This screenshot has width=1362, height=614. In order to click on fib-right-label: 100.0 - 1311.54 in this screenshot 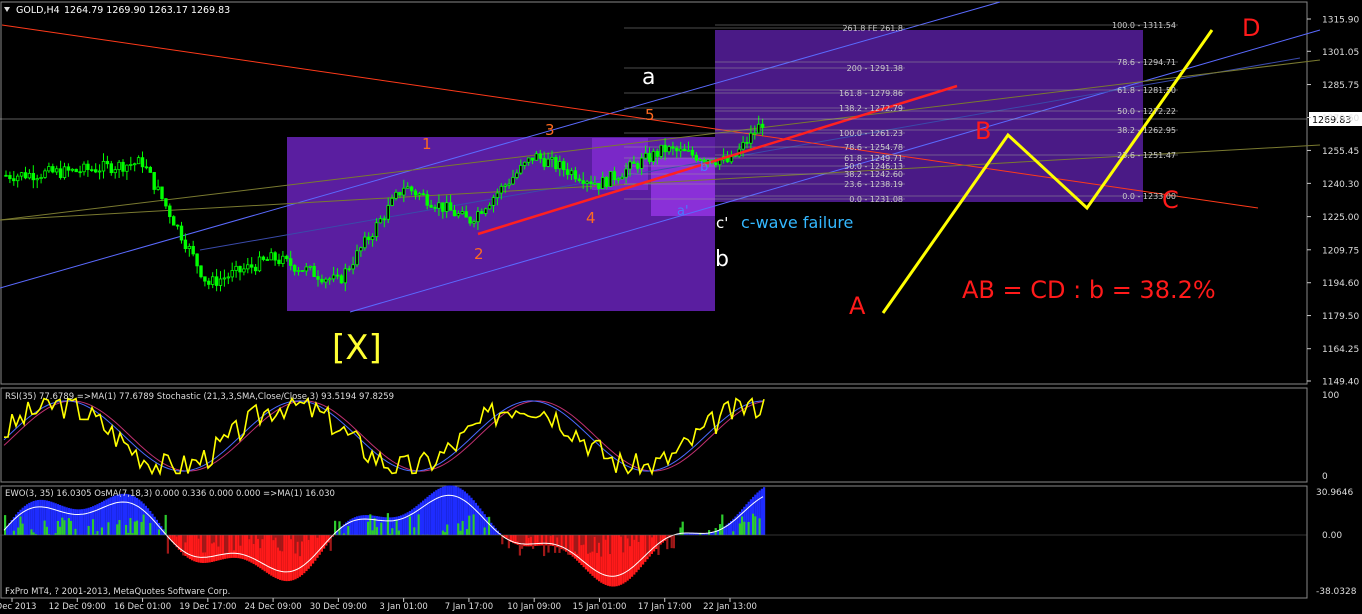, I will do `click(1144, 25)`.